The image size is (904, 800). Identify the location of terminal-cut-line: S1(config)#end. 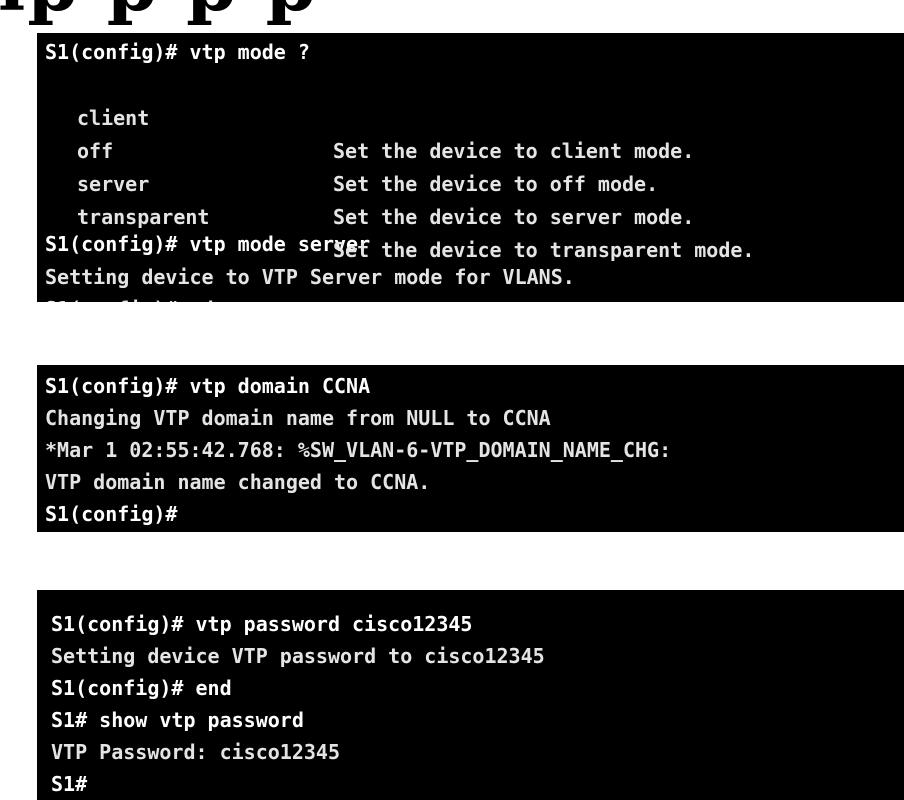
(129, 297).